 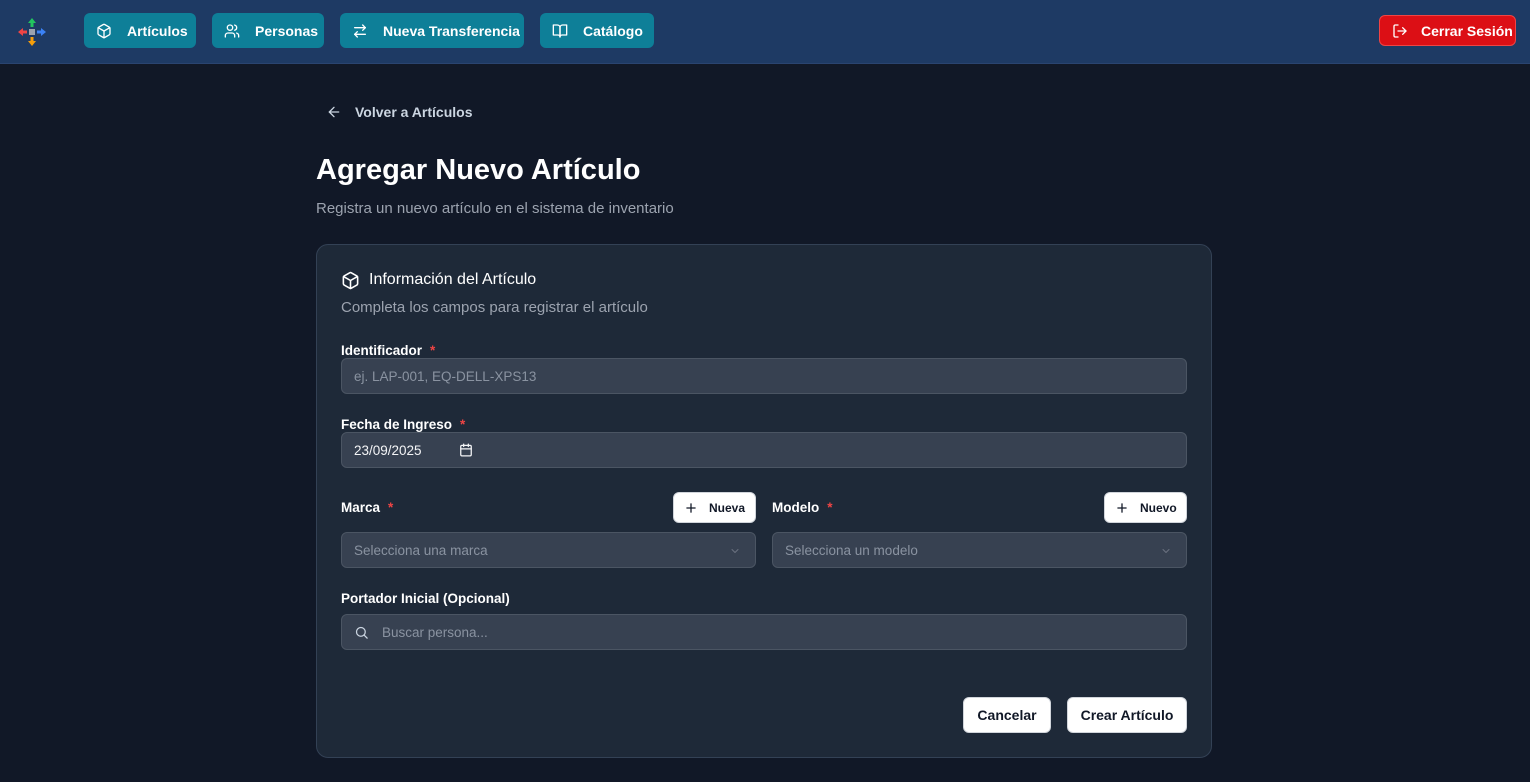 What do you see at coordinates (1158, 507) in the screenshot?
I see `new-model-label: Nuevo` at bounding box center [1158, 507].